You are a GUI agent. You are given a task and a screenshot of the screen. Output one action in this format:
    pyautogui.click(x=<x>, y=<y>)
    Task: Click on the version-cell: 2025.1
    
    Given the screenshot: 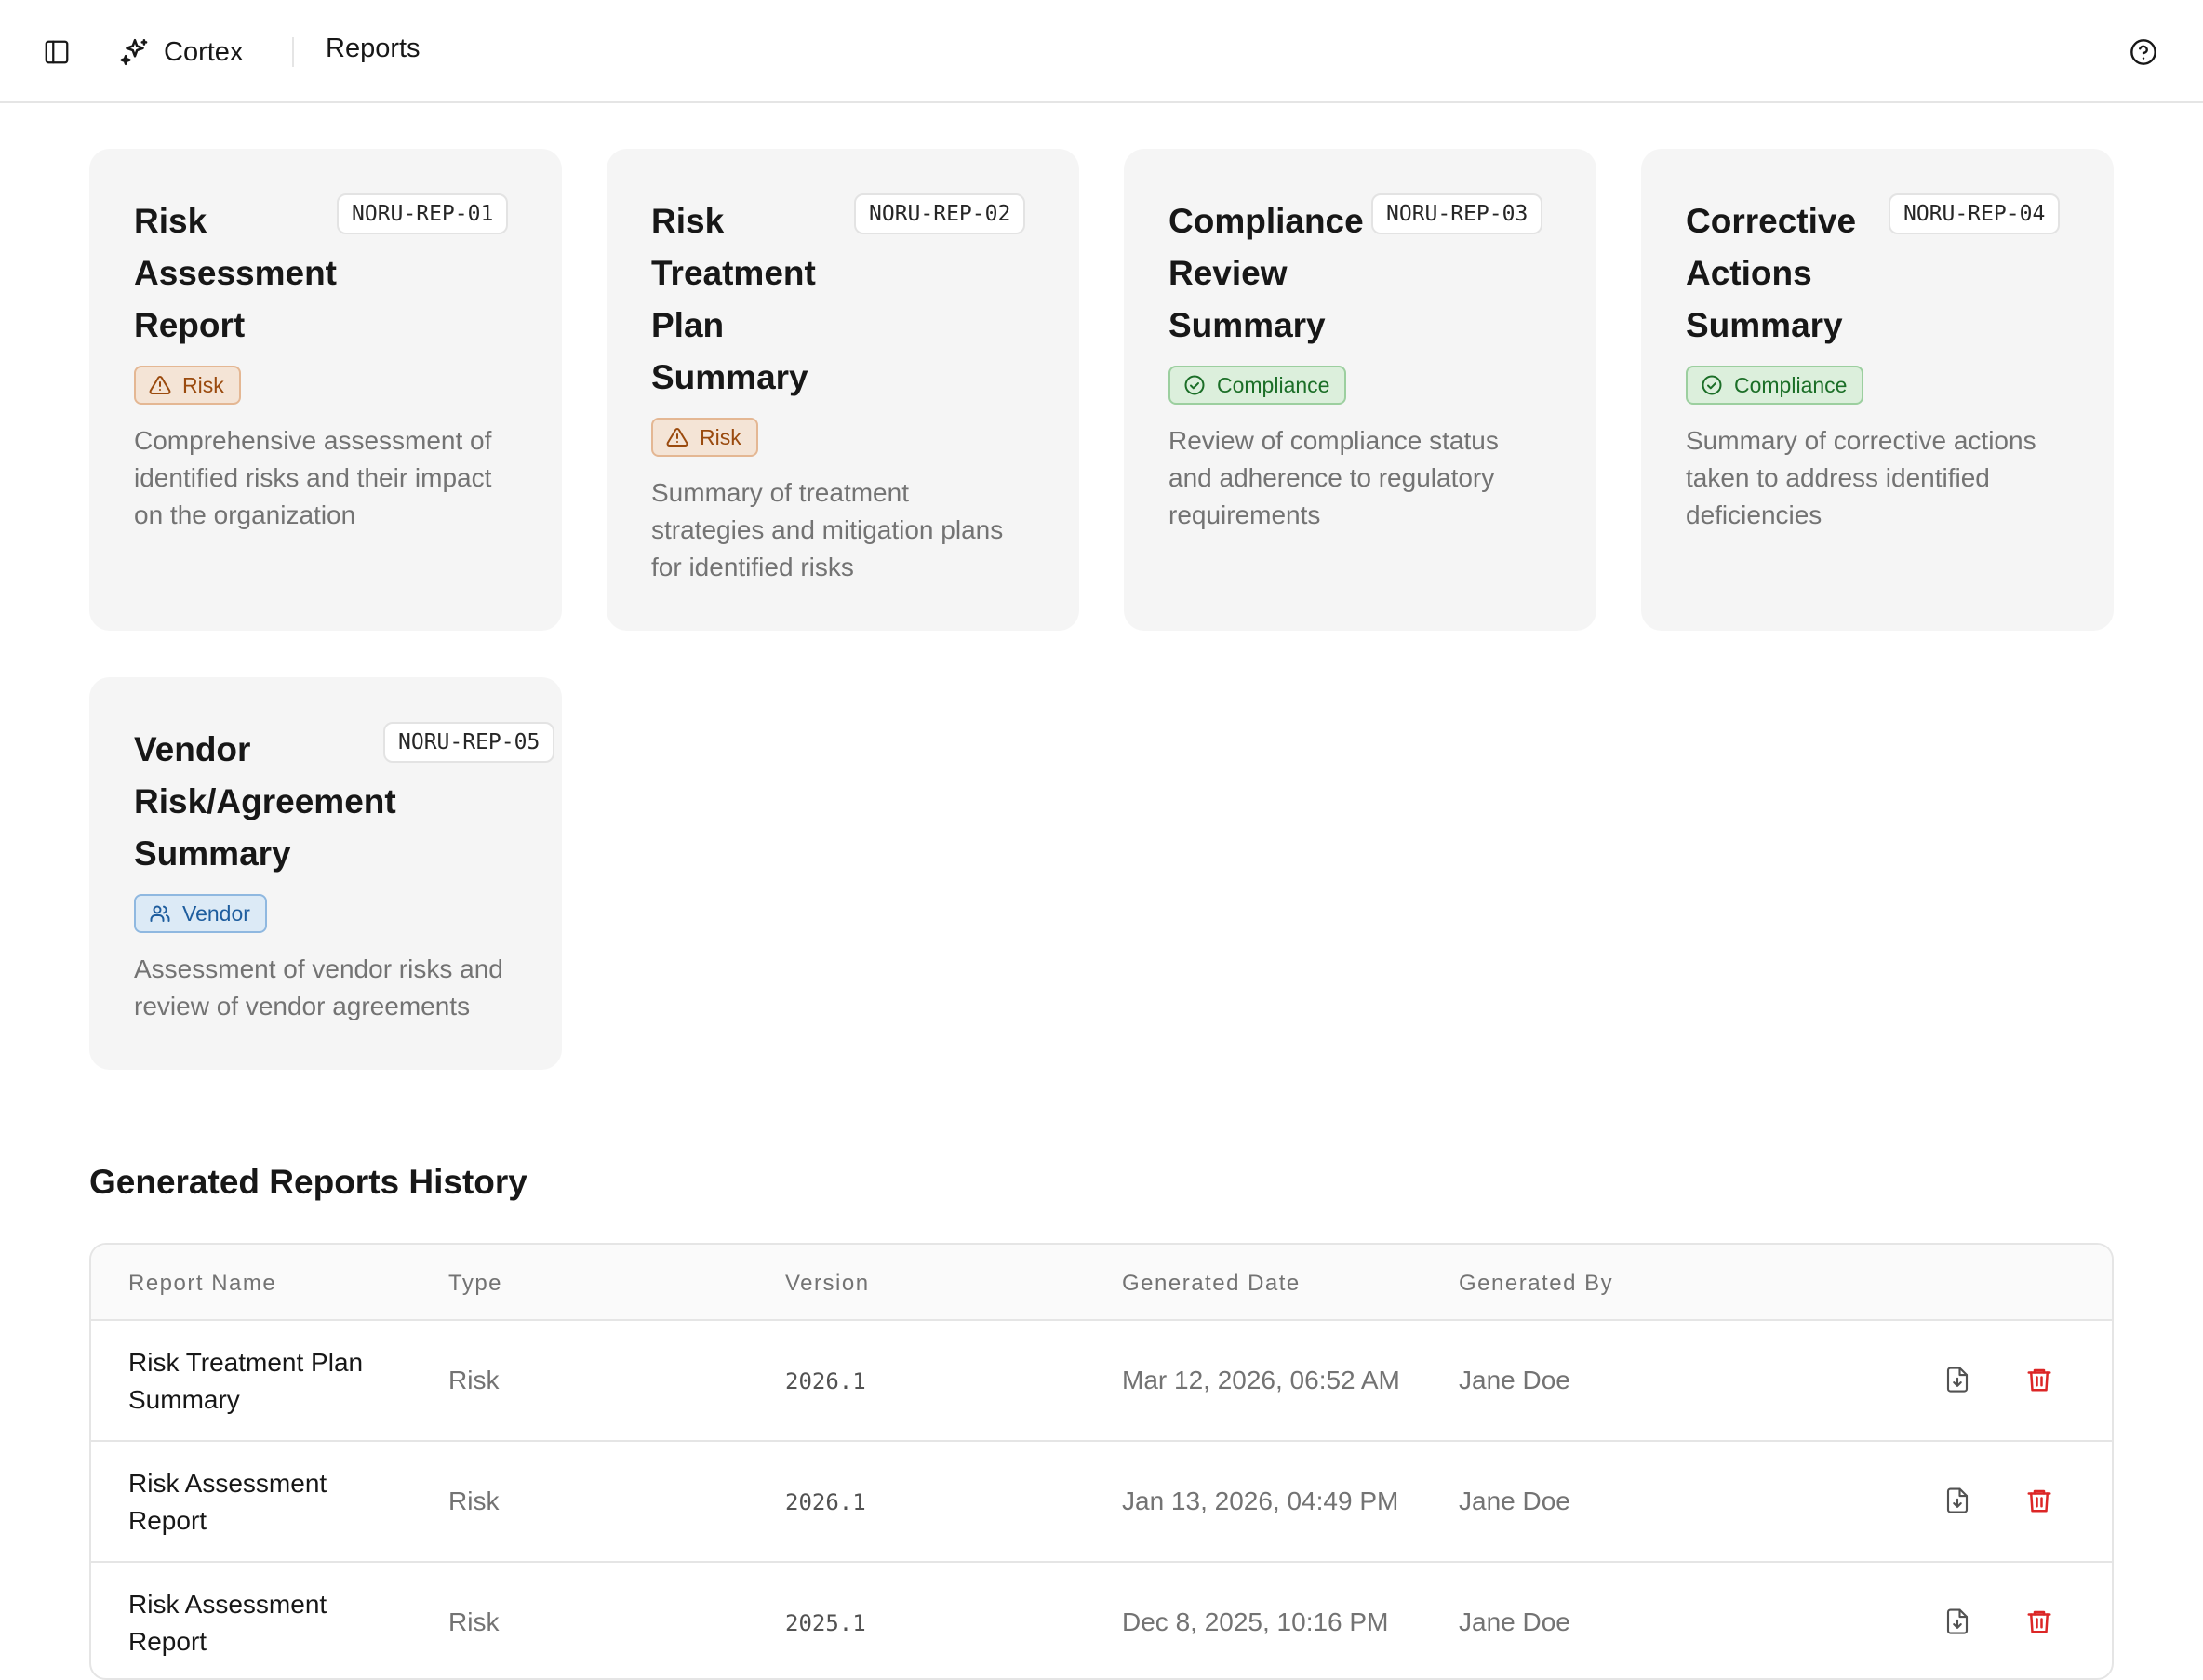 What is the action you would take?
    pyautogui.click(x=826, y=1623)
    